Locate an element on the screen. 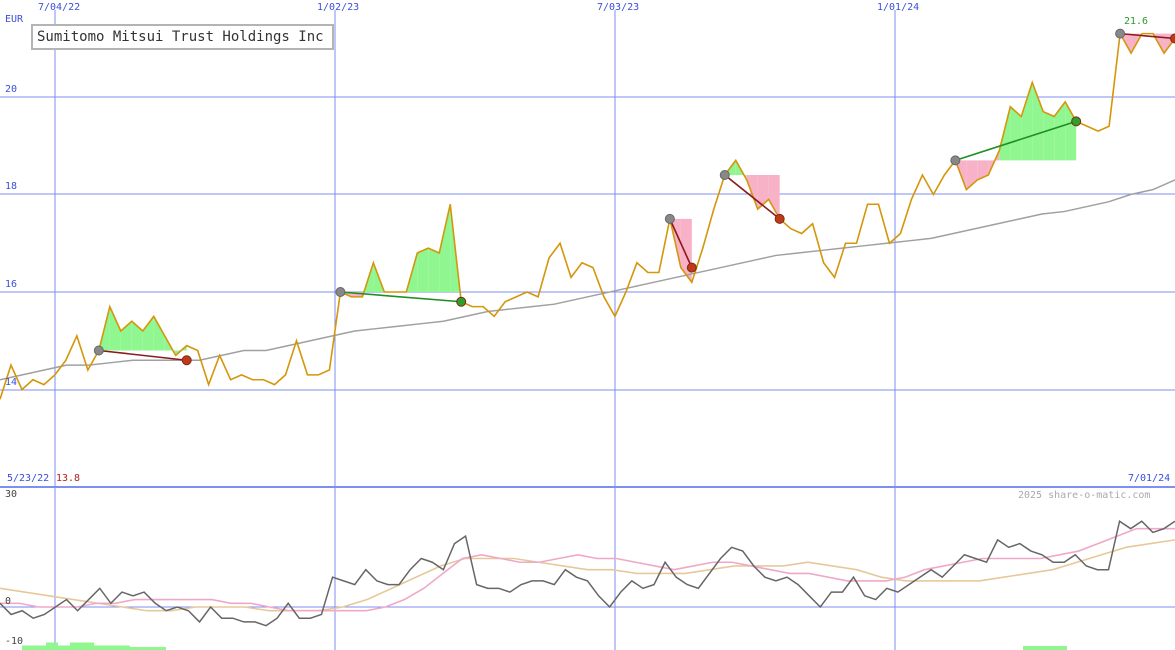 The height and width of the screenshot is (650, 1175). y-tick-label: 18 is located at coordinates (11, 186).